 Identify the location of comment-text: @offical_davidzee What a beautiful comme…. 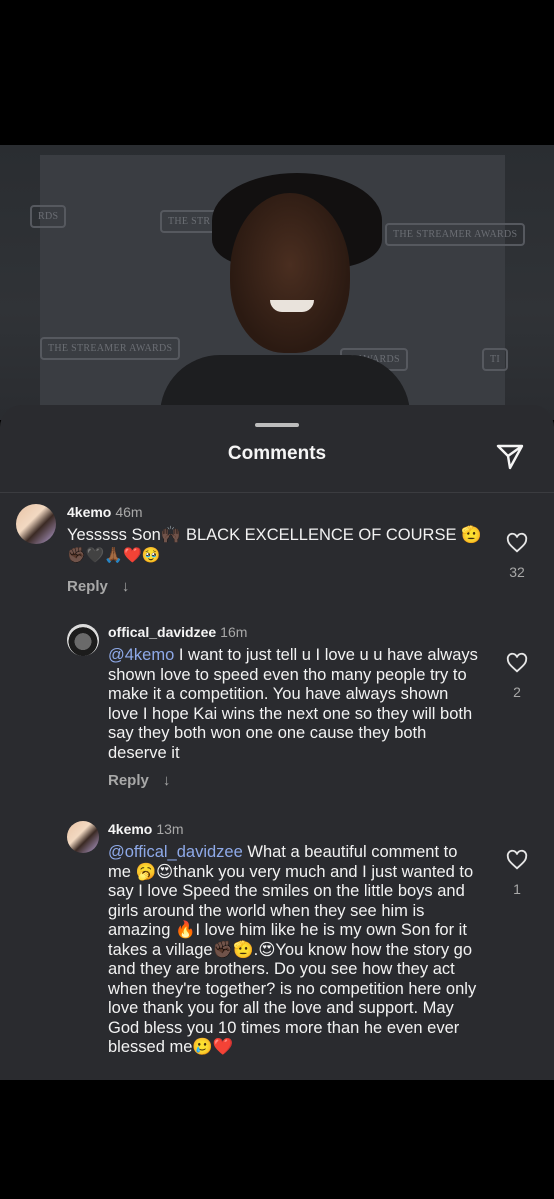
(295, 950).